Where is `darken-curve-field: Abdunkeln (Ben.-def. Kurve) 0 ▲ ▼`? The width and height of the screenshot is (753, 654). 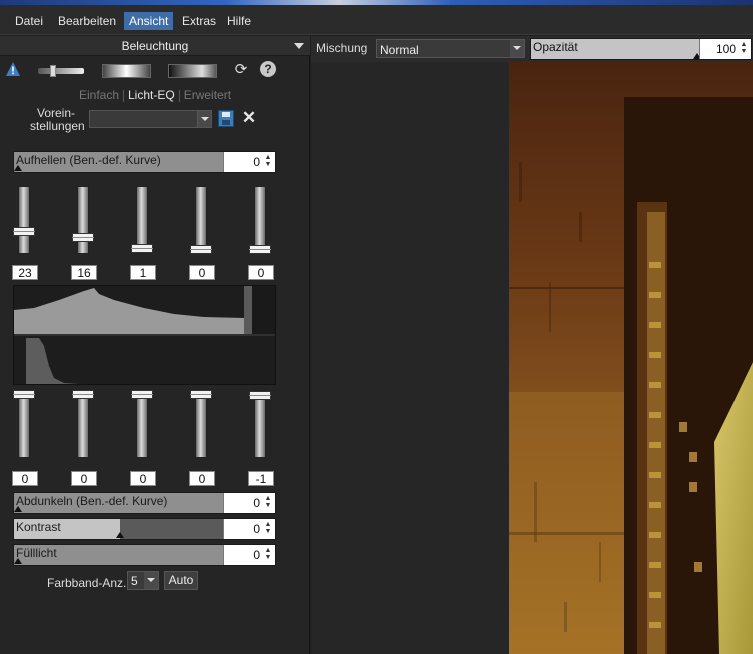
darken-curve-field: Abdunkeln (Ben.-def. Kurve) 0 ▲ ▼ is located at coordinates (144, 503).